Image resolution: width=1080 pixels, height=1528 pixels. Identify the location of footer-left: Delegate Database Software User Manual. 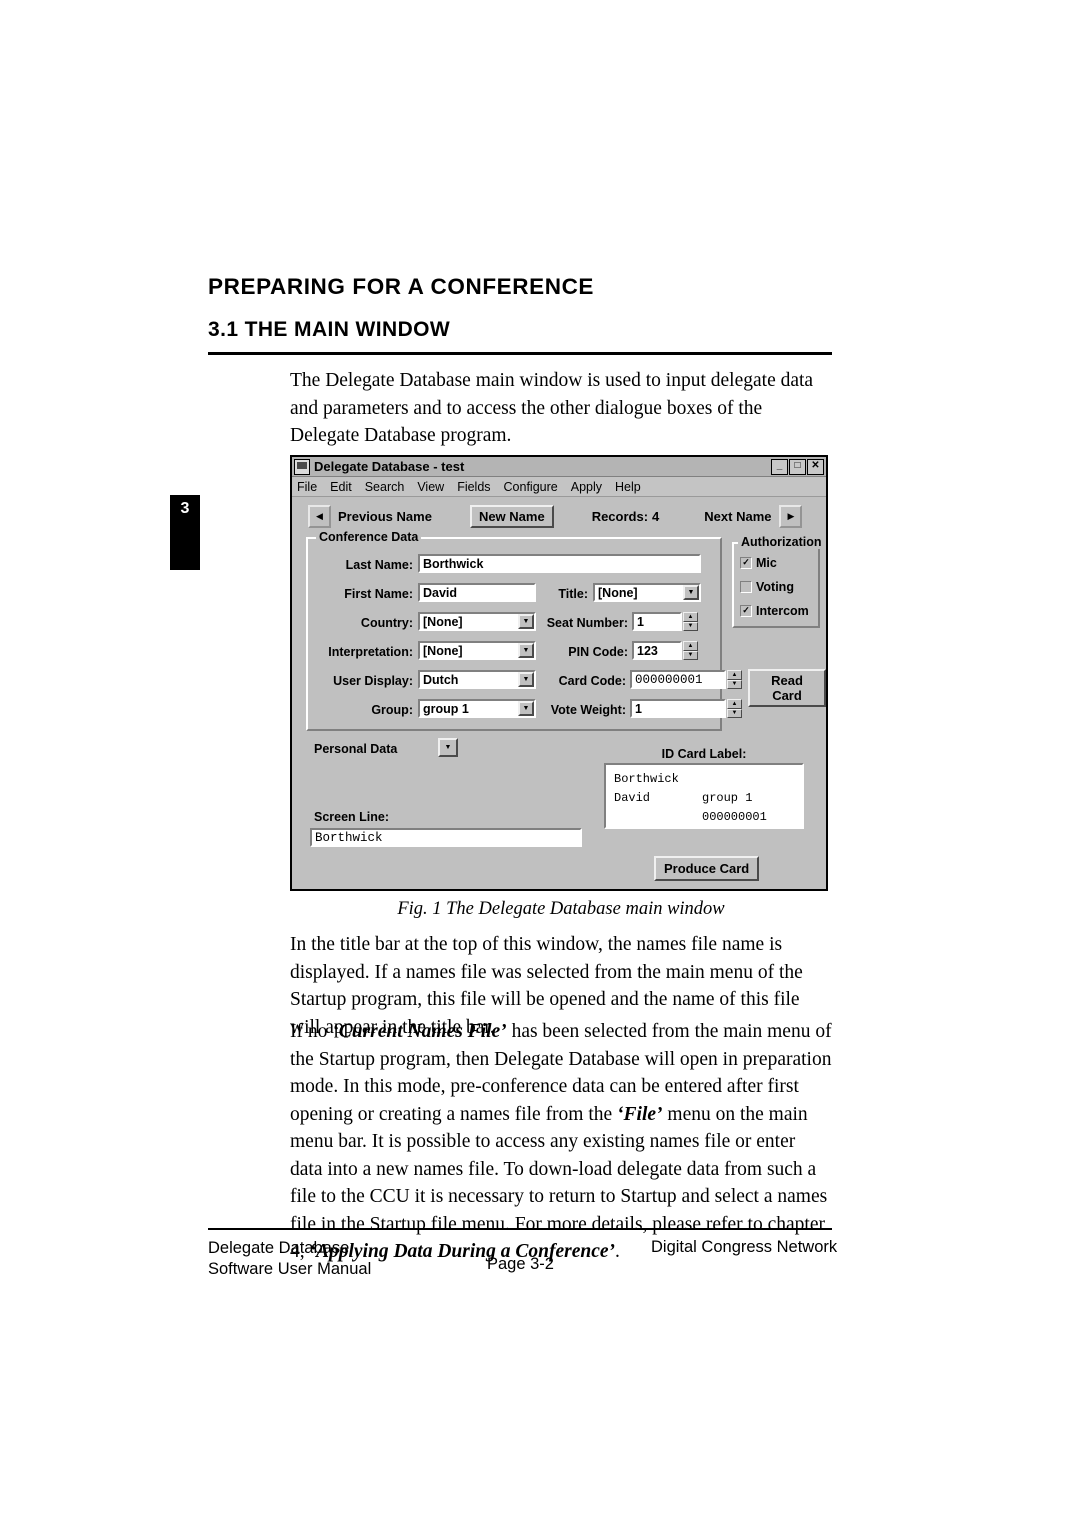
(289, 1259).